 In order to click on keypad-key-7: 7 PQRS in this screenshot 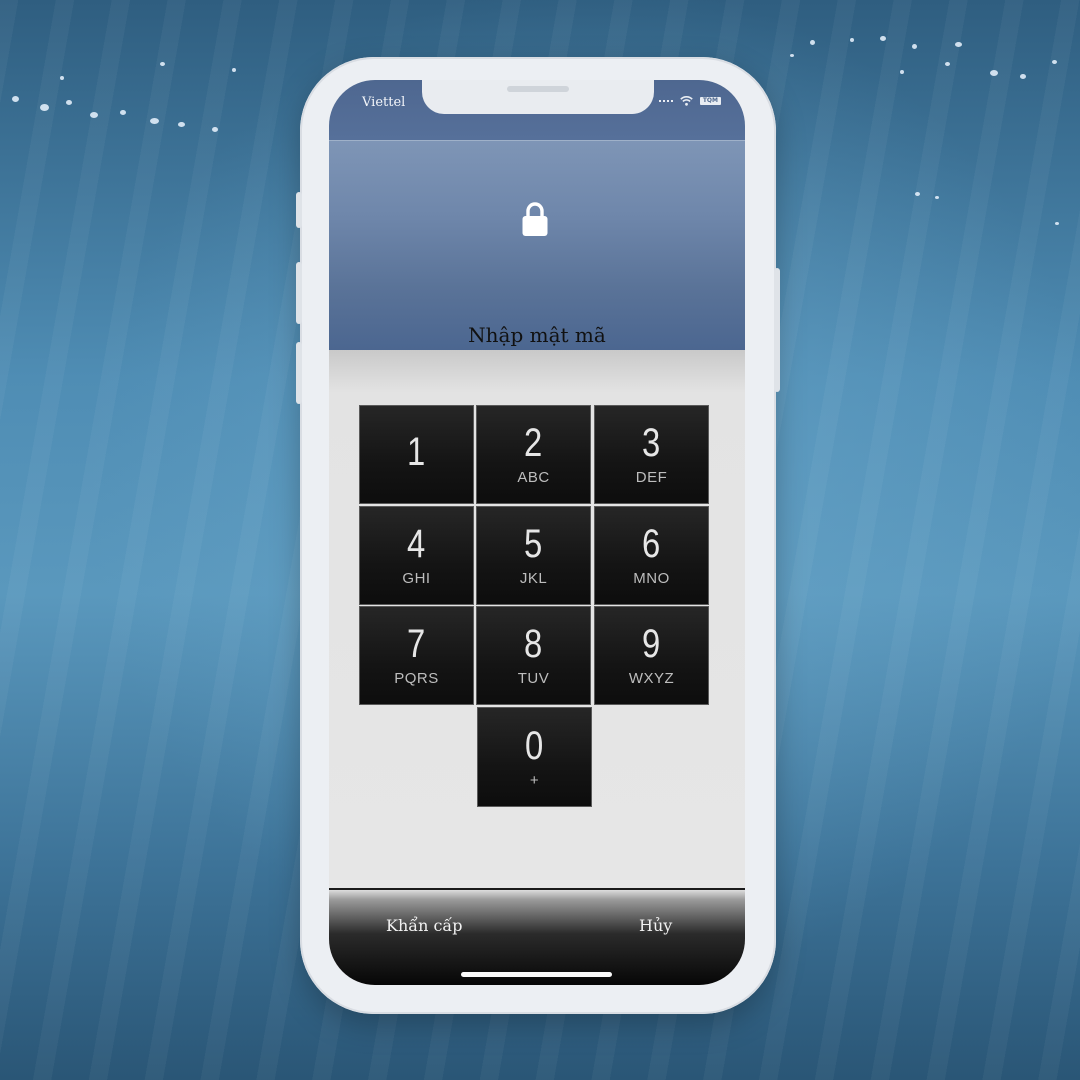, I will do `click(416, 655)`.